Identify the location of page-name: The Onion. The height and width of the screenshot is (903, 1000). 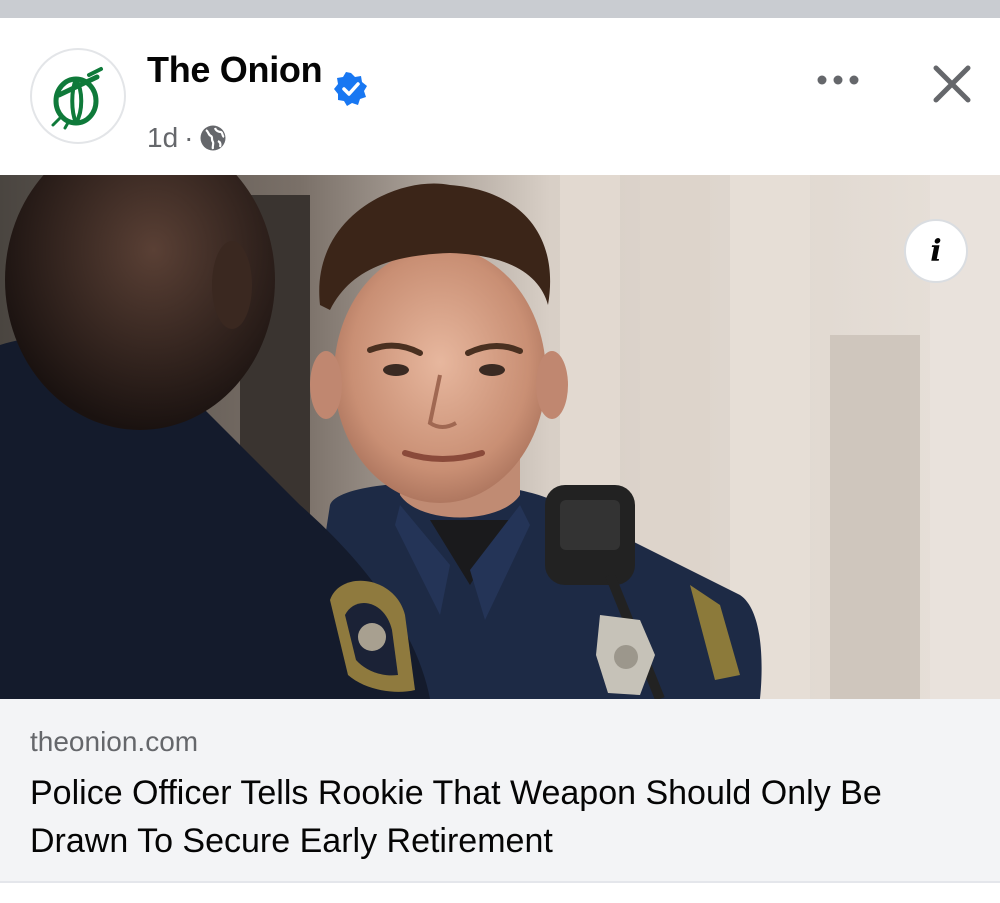
(235, 70).